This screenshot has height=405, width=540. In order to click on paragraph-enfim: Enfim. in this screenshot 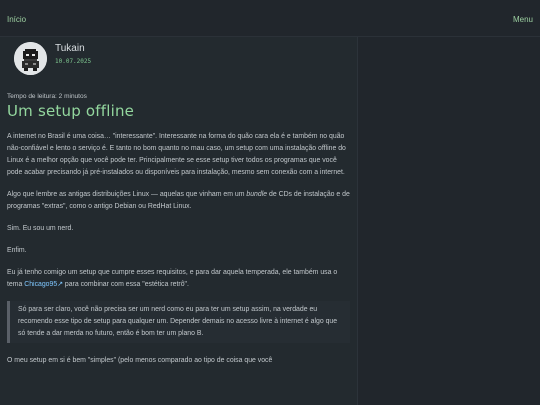, I will do `click(17, 250)`.